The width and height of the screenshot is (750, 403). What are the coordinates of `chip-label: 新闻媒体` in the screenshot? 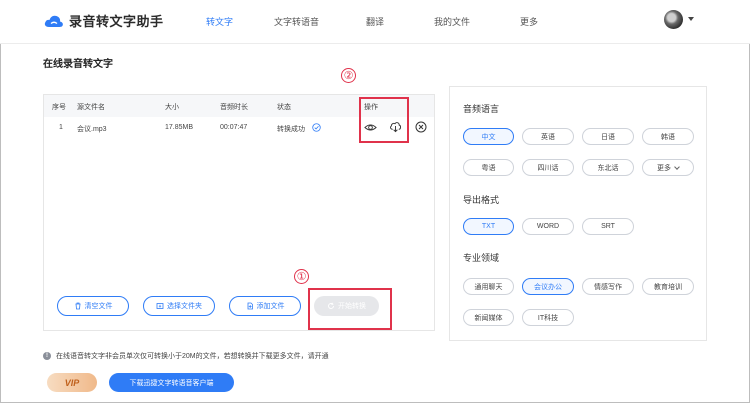 It's located at (488, 318).